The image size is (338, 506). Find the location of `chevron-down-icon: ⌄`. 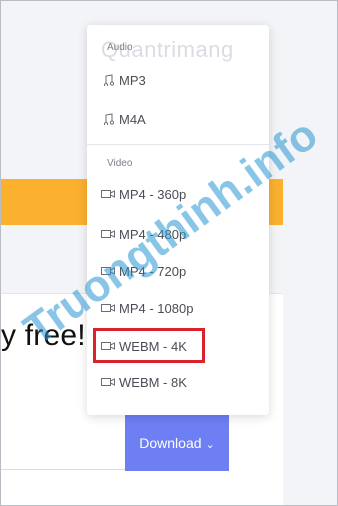

chevron-down-icon: ⌄ is located at coordinates (210, 444).